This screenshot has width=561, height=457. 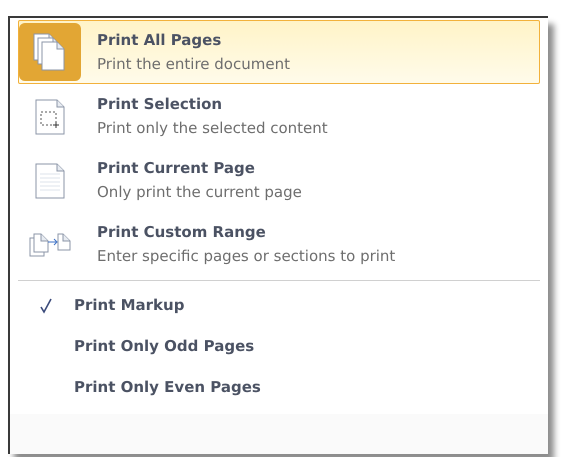 What do you see at coordinates (279, 244) in the screenshot?
I see `menu-item: Print Custom Range Enter specific pages or sections to print` at bounding box center [279, 244].